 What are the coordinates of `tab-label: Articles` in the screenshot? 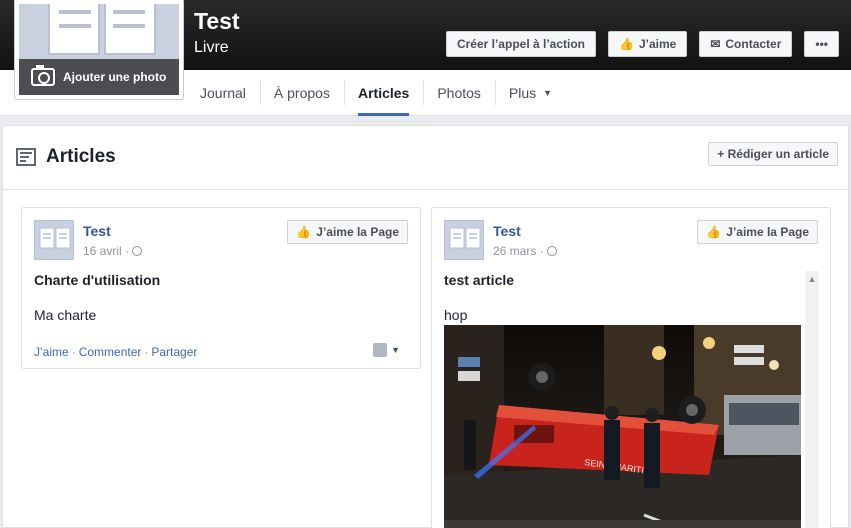 It's located at (383, 93).